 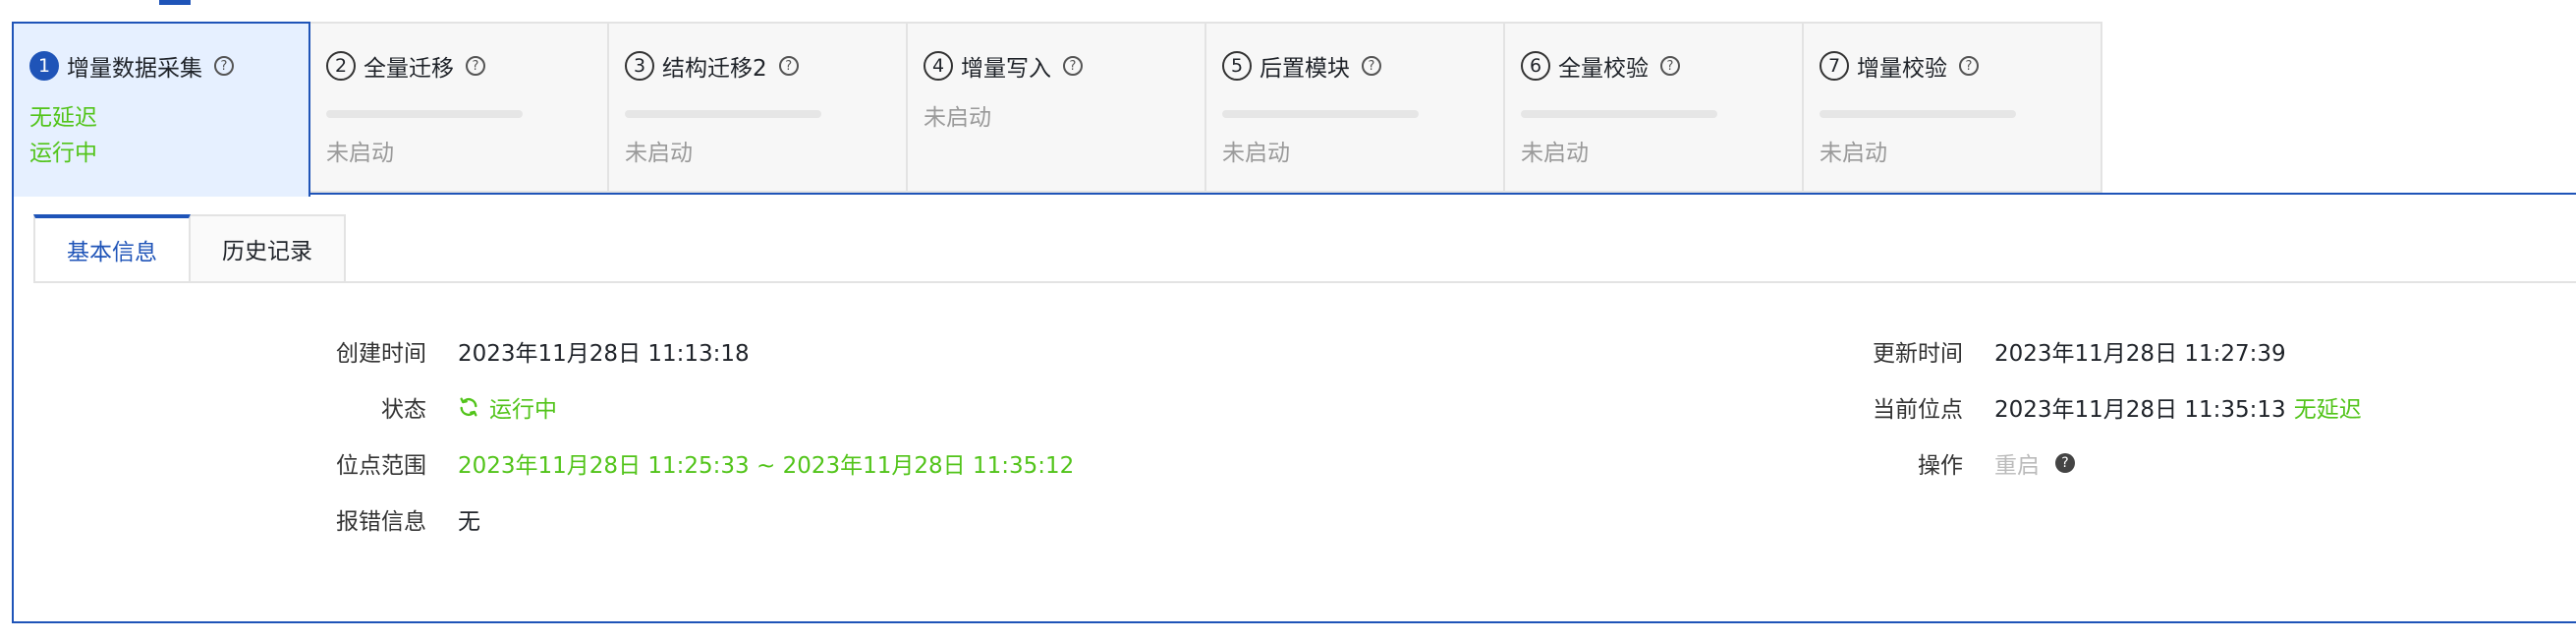 I want to click on created-time-value: 2023年11月28日 11:13:18, so click(x=604, y=354).